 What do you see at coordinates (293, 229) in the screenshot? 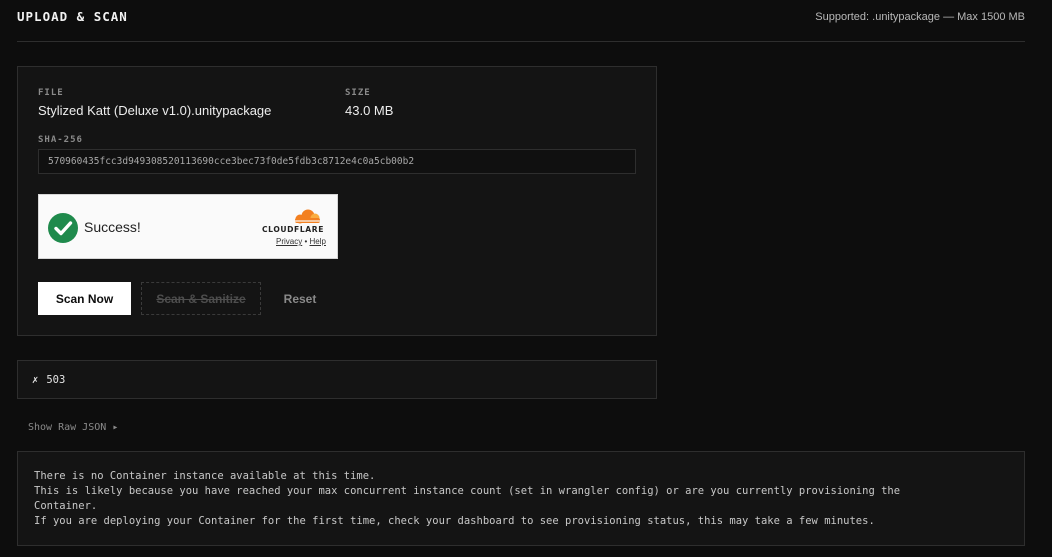
I see `cloudflare-wordmark: CLOUDFLARE` at bounding box center [293, 229].